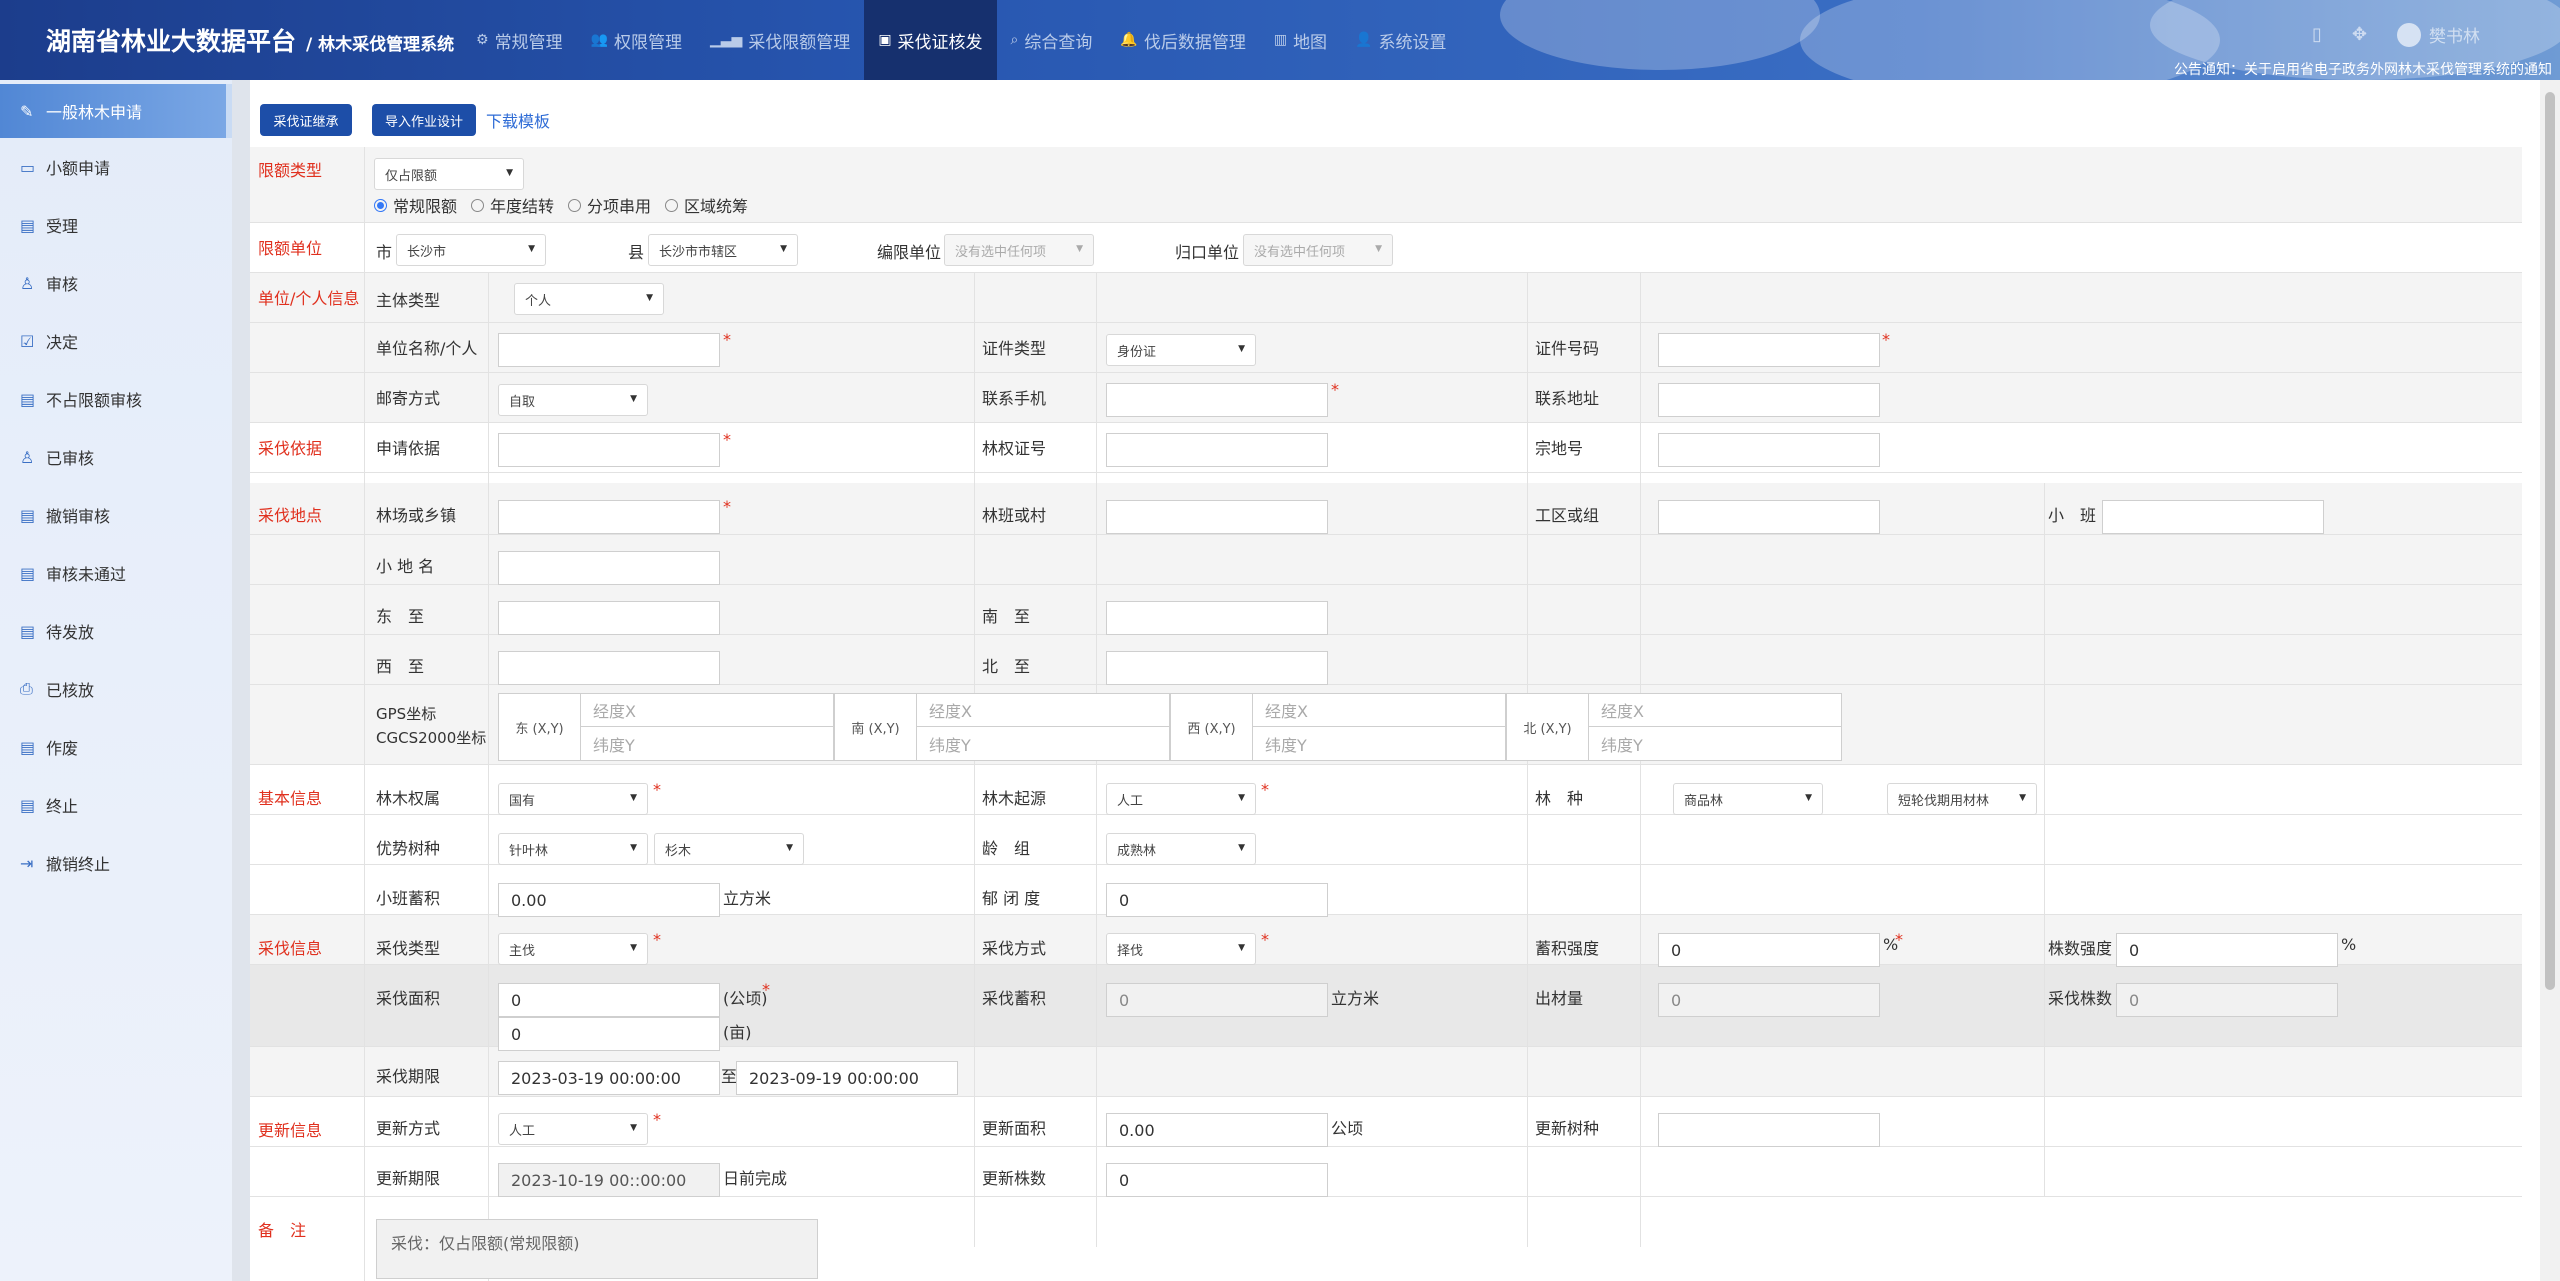 The image size is (2560, 1281). Describe the element at coordinates (116, 631) in the screenshot. I see `sidebar-item-pending-issue: ▤ 待发放` at that location.